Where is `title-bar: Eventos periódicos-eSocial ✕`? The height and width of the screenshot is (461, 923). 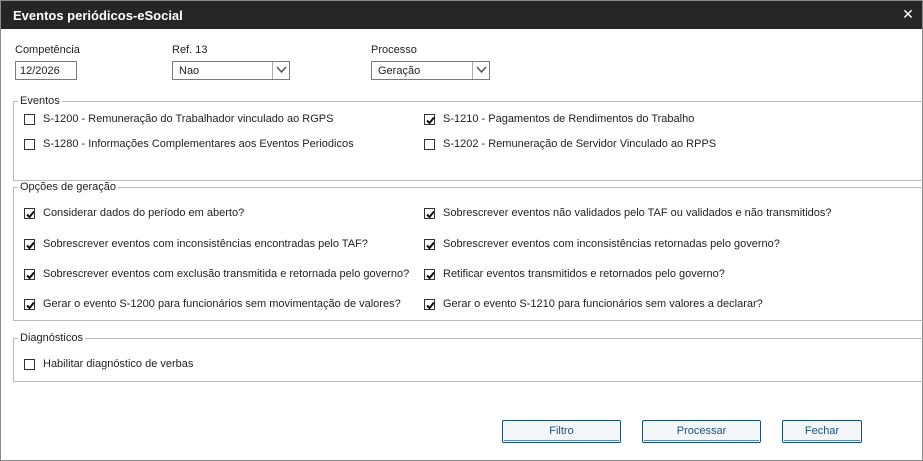
title-bar: Eventos periódicos-eSocial ✕ is located at coordinates (461, 15).